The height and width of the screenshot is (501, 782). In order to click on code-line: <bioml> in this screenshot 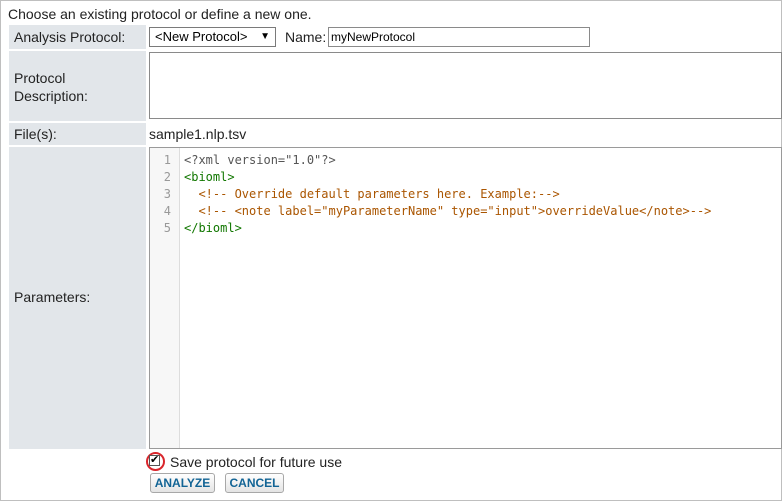, I will do `click(482, 177)`.